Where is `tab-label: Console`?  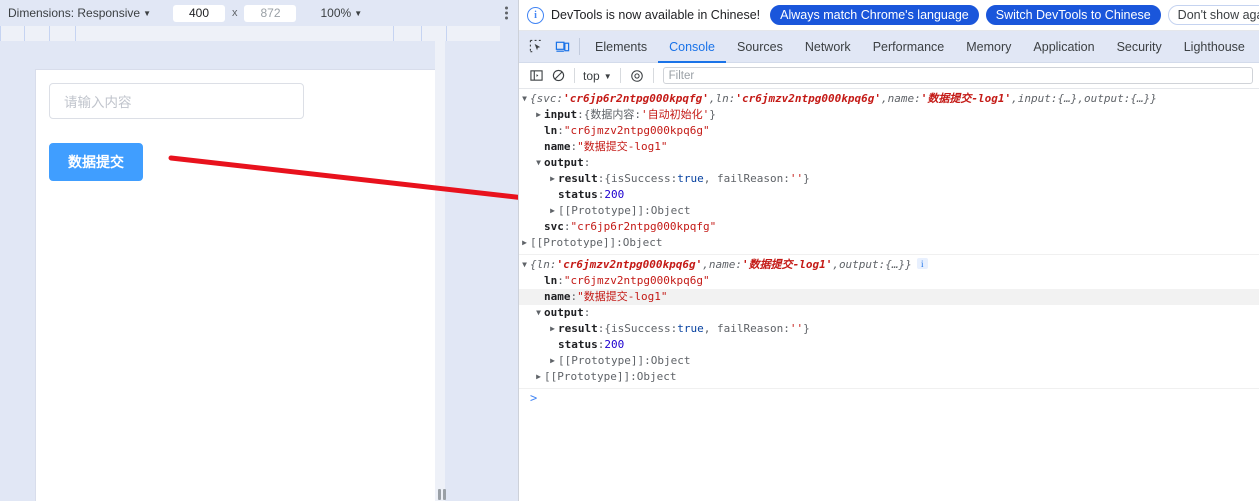
tab-label: Console is located at coordinates (692, 46).